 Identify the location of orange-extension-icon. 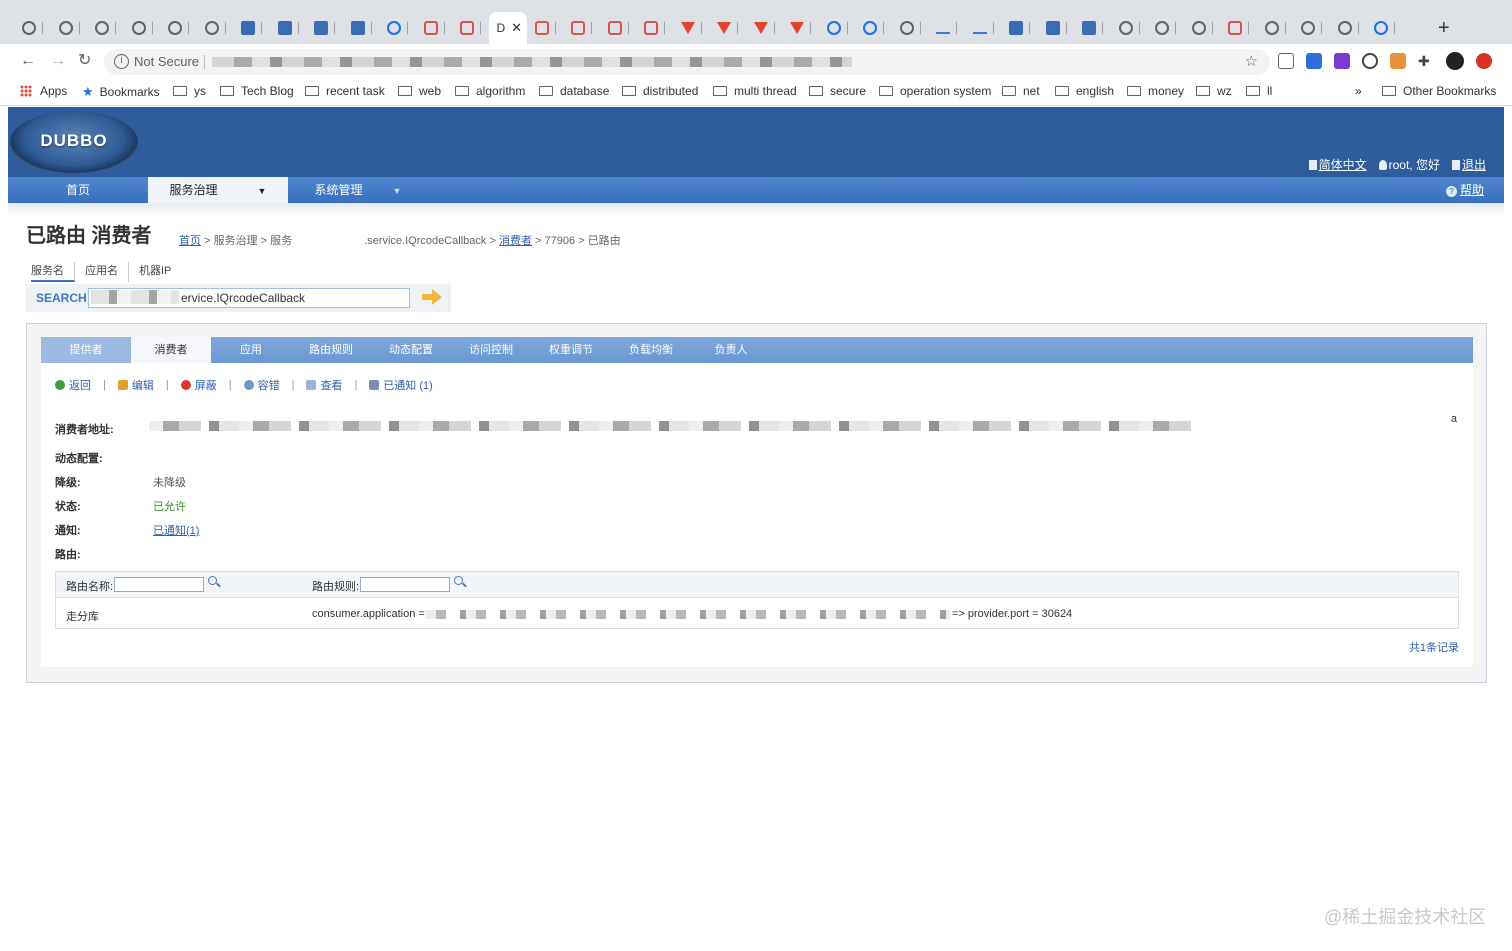
(1398, 61).